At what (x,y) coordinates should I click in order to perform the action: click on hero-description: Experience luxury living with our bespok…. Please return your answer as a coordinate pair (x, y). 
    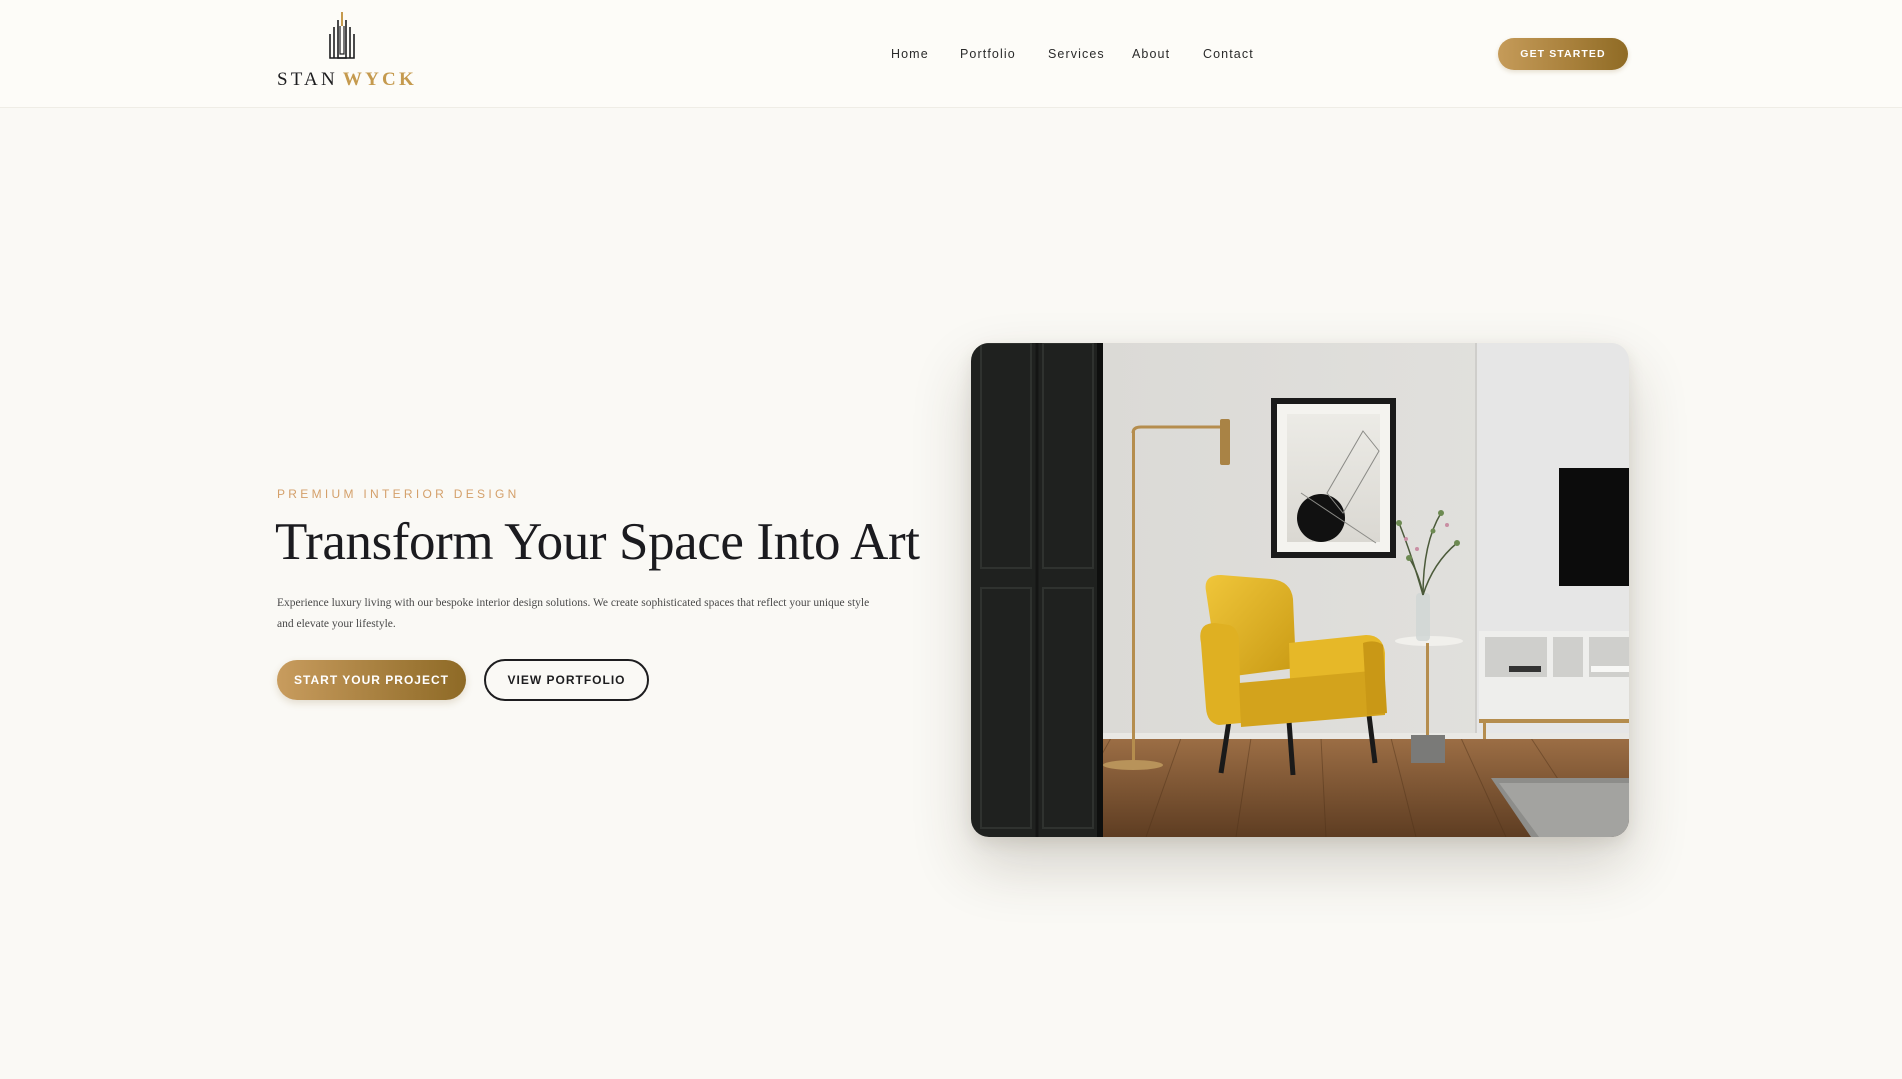
    Looking at the image, I should click on (573, 613).